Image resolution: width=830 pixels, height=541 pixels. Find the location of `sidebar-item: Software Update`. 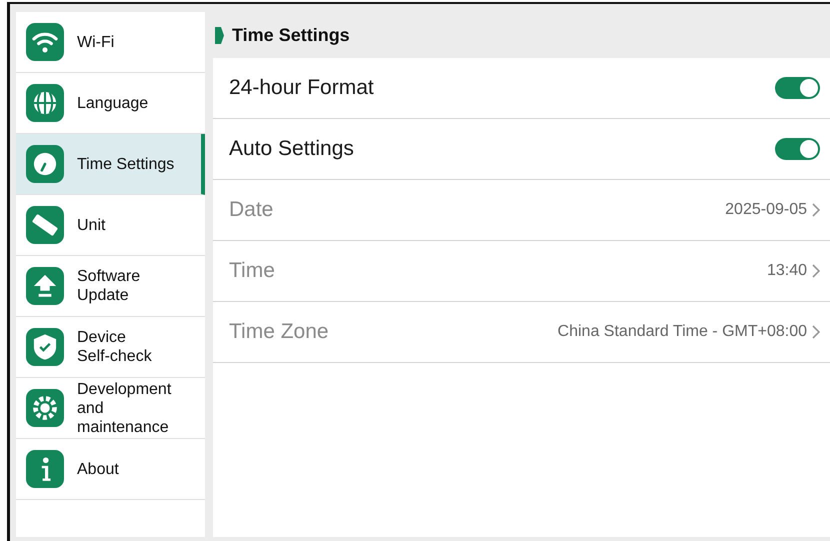

sidebar-item: Software Update is located at coordinates (110, 286).